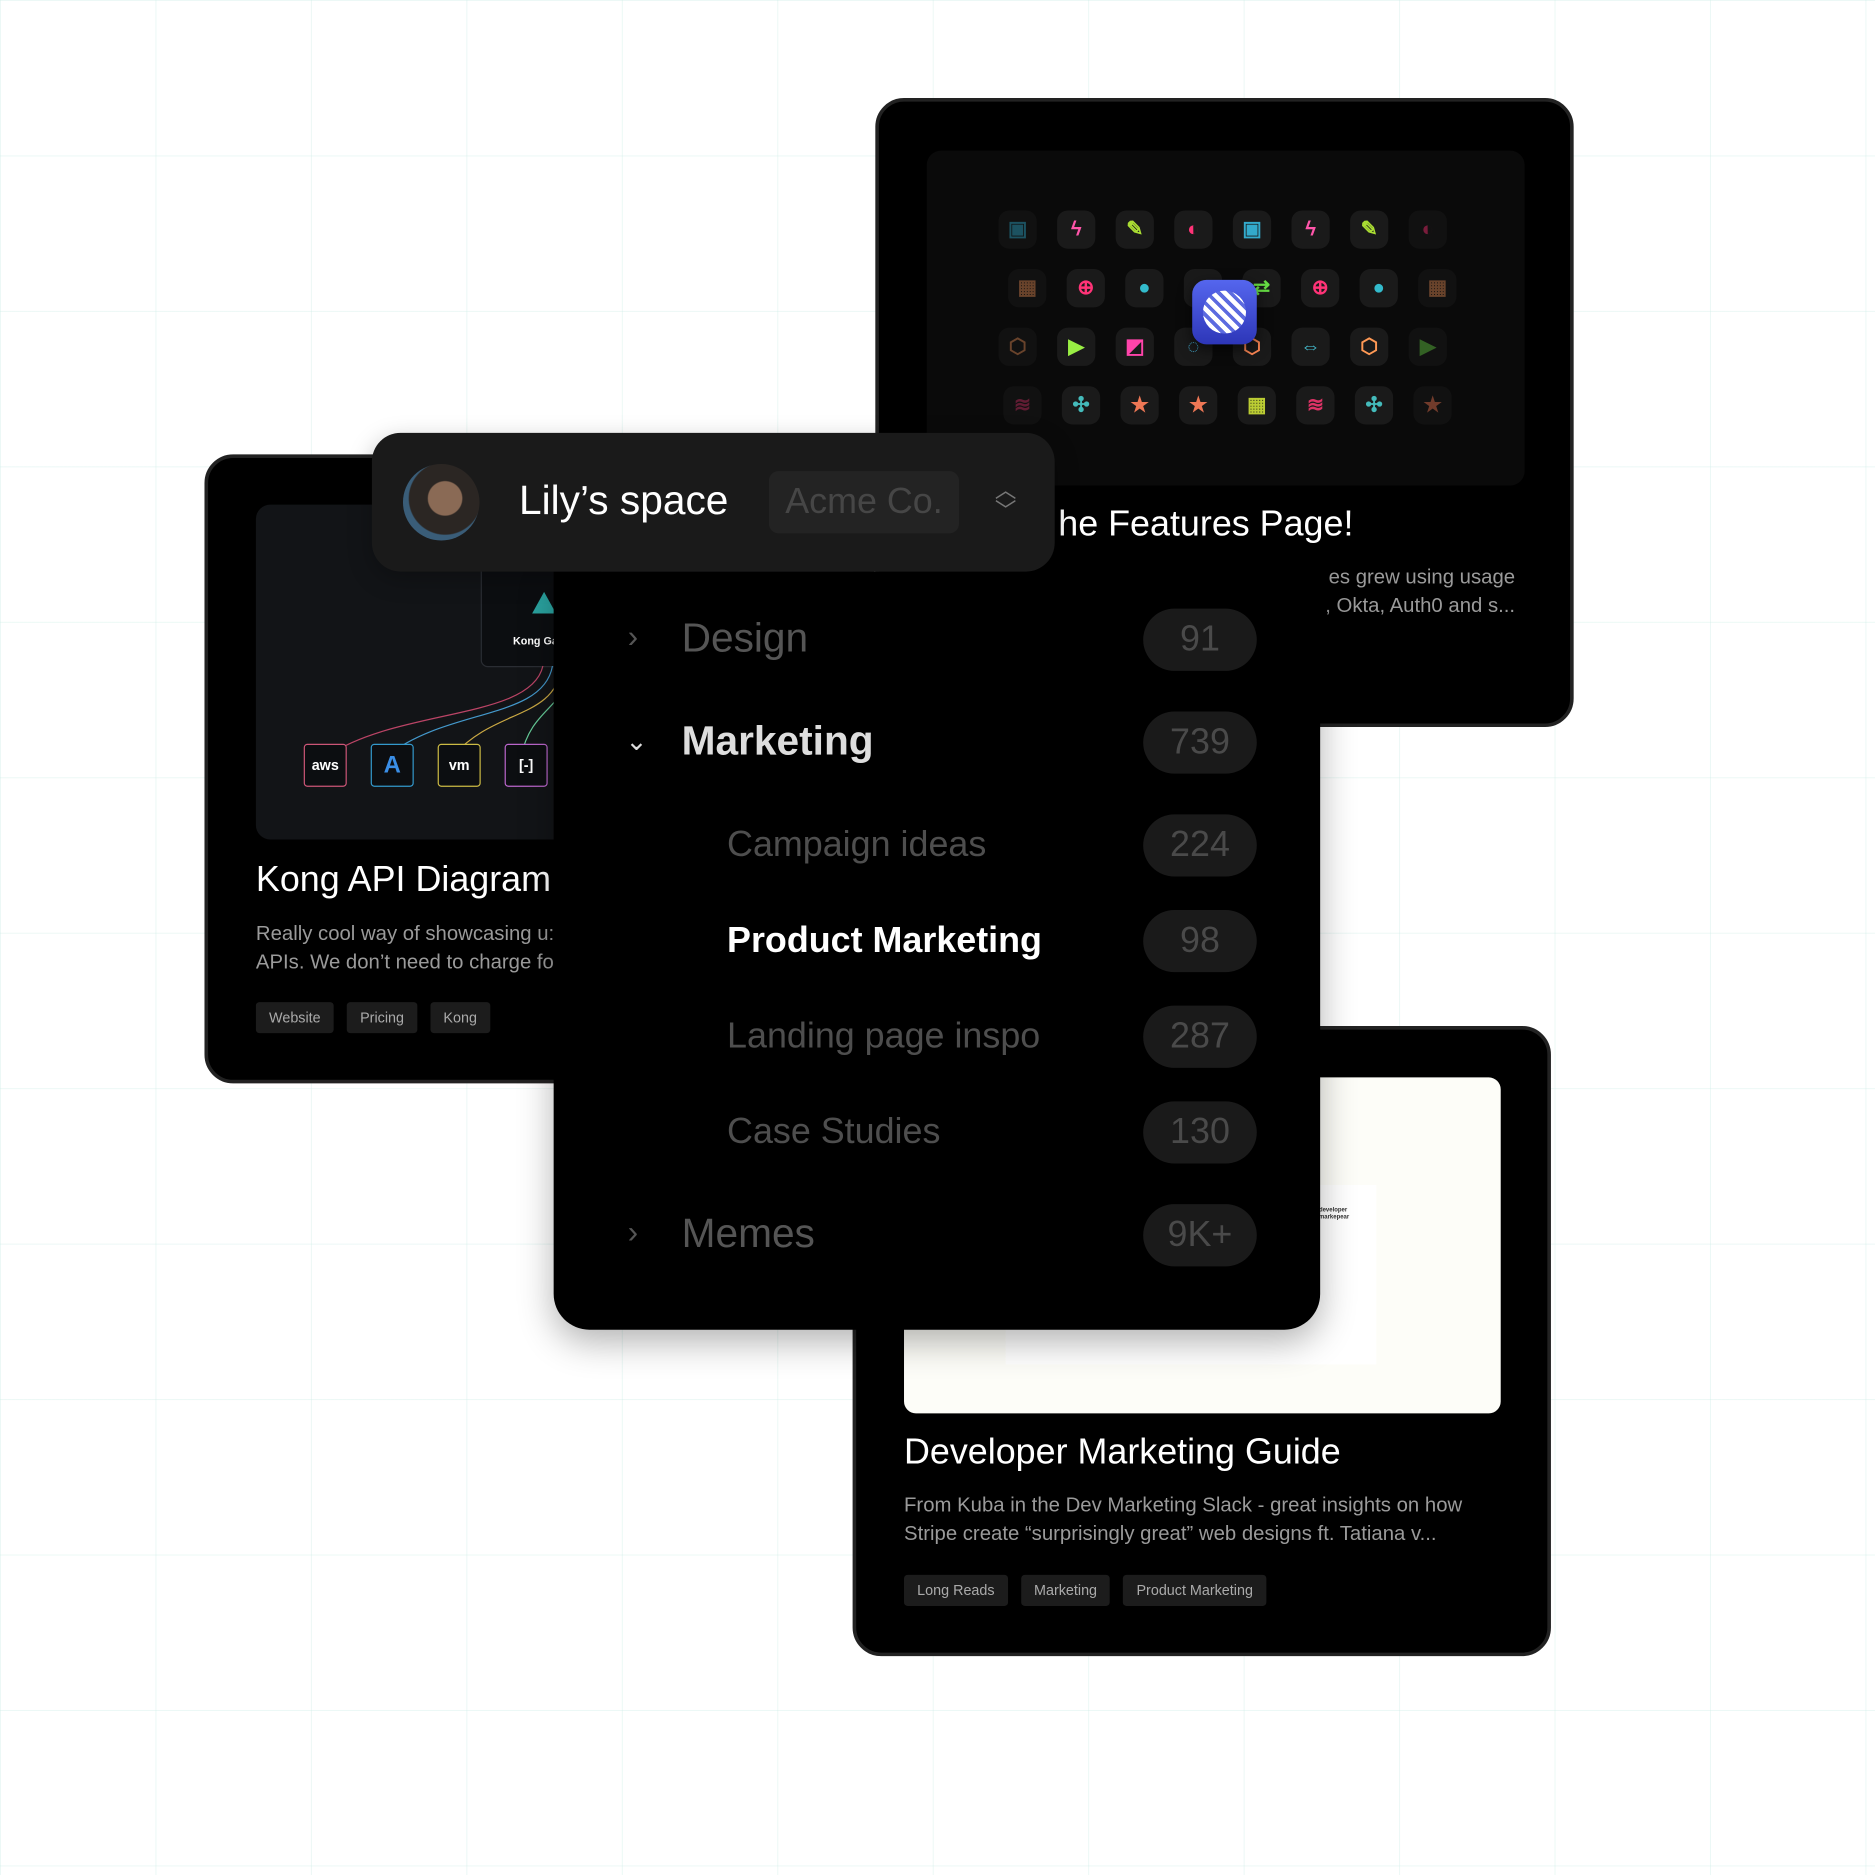 The image size is (1875, 1875). Describe the element at coordinates (1065, 1590) in the screenshot. I see `tag: Marketing` at that location.